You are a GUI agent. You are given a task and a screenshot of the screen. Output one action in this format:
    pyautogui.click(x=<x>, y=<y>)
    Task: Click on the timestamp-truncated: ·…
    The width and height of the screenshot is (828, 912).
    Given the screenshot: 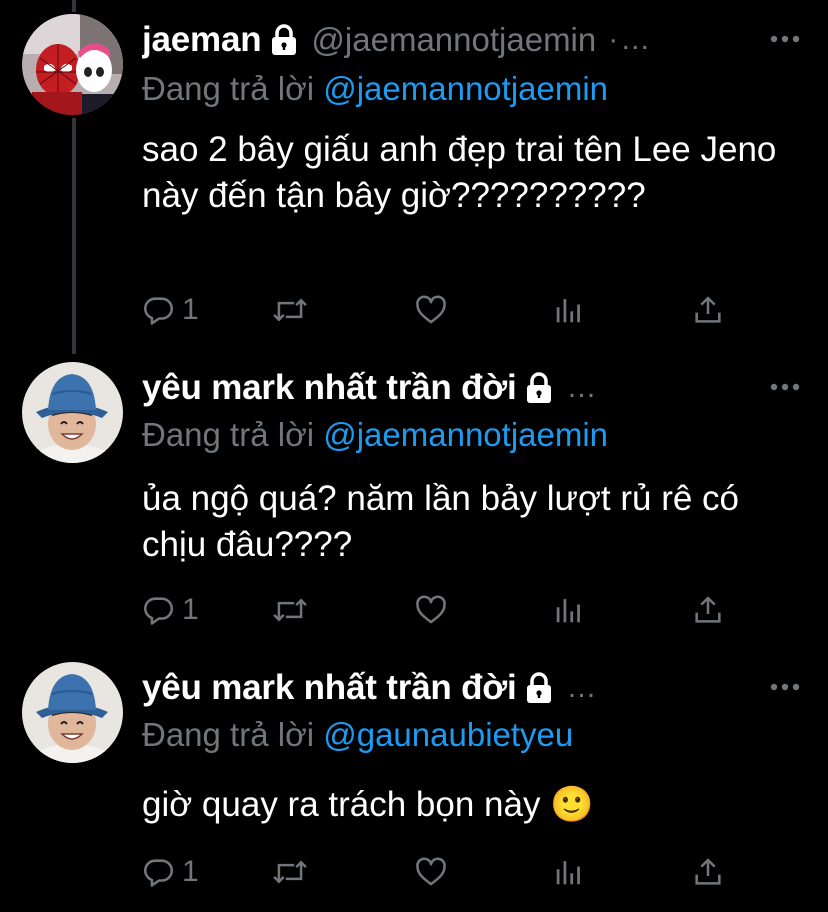 What is the action you would take?
    pyautogui.click(x=630, y=39)
    